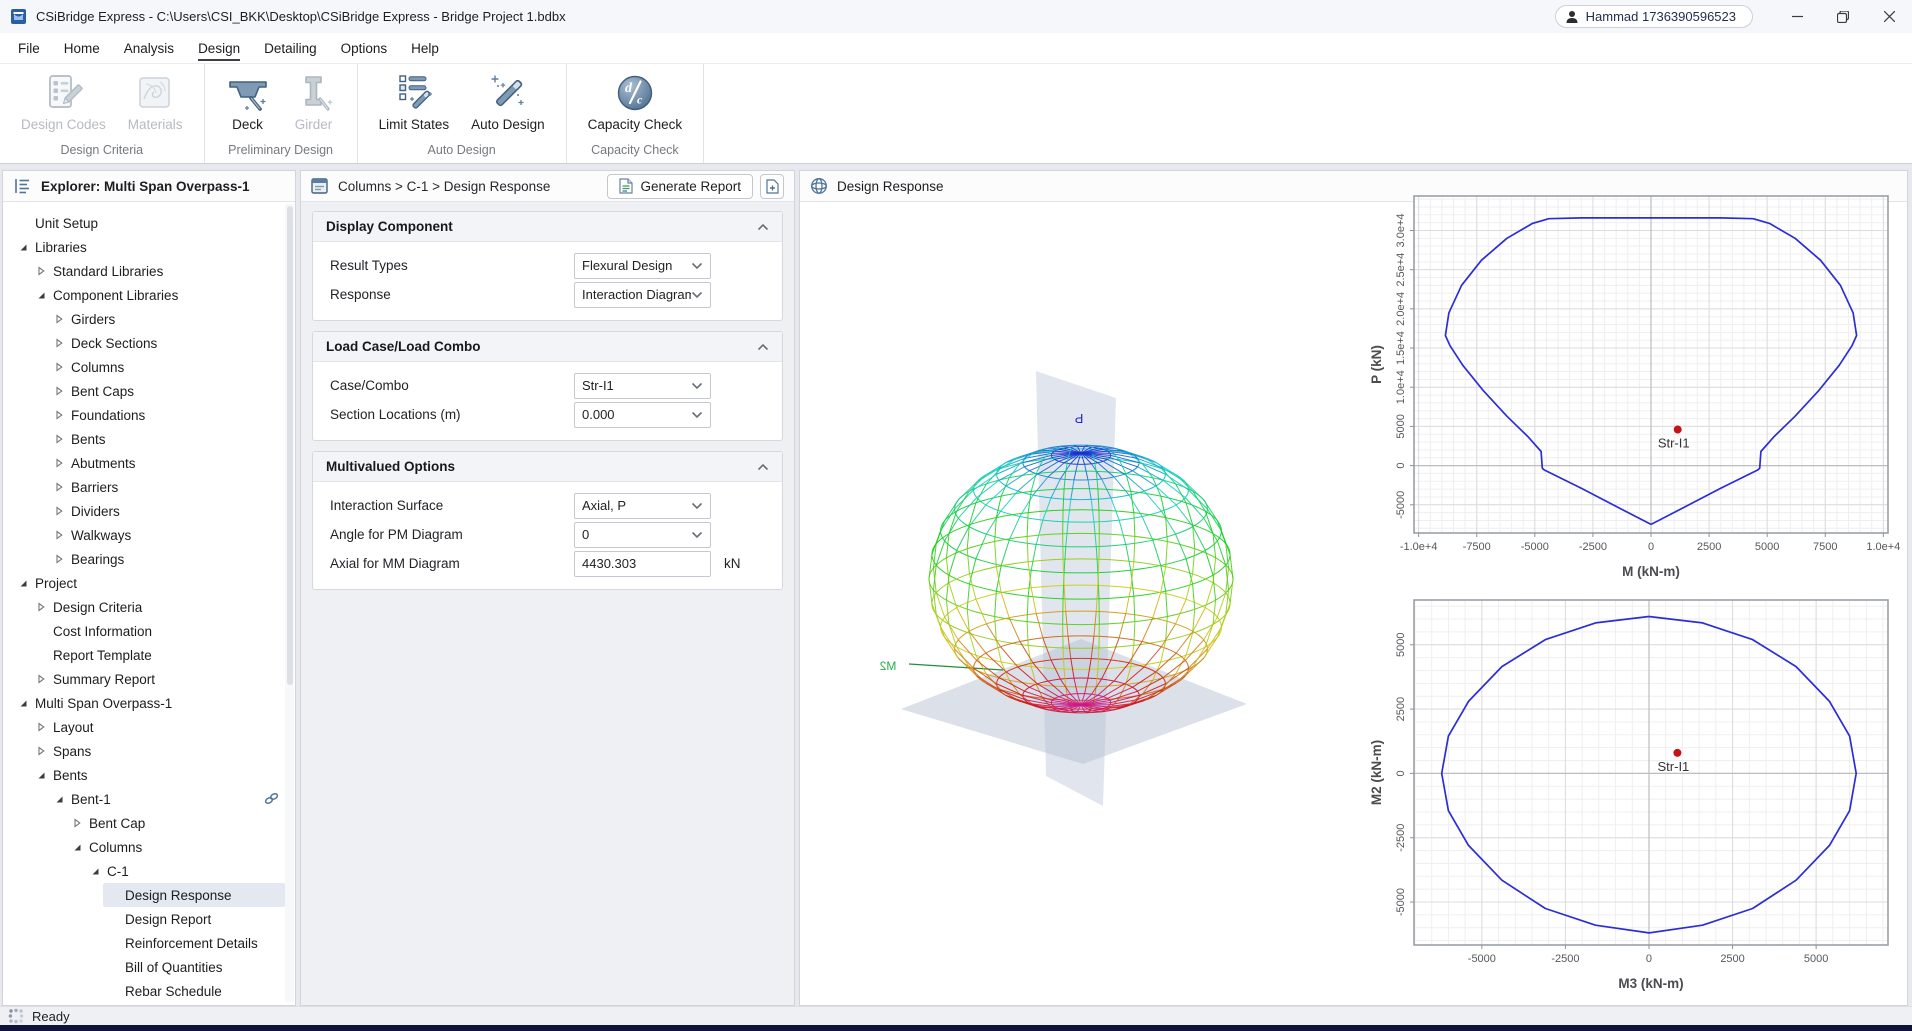  I want to click on input-axial-for-mm-diagram: 4430.303, so click(642, 563).